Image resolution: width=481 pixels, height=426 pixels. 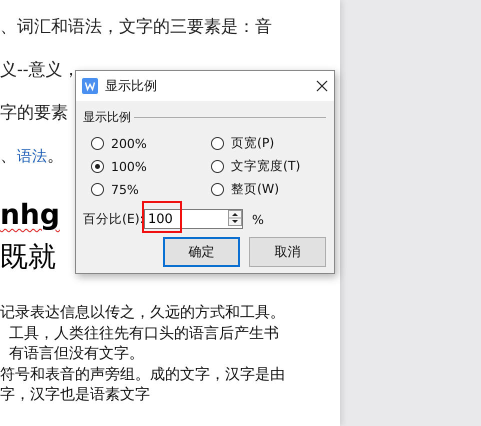 I want to click on radio-option: 文字宽度(T), so click(x=268, y=166).